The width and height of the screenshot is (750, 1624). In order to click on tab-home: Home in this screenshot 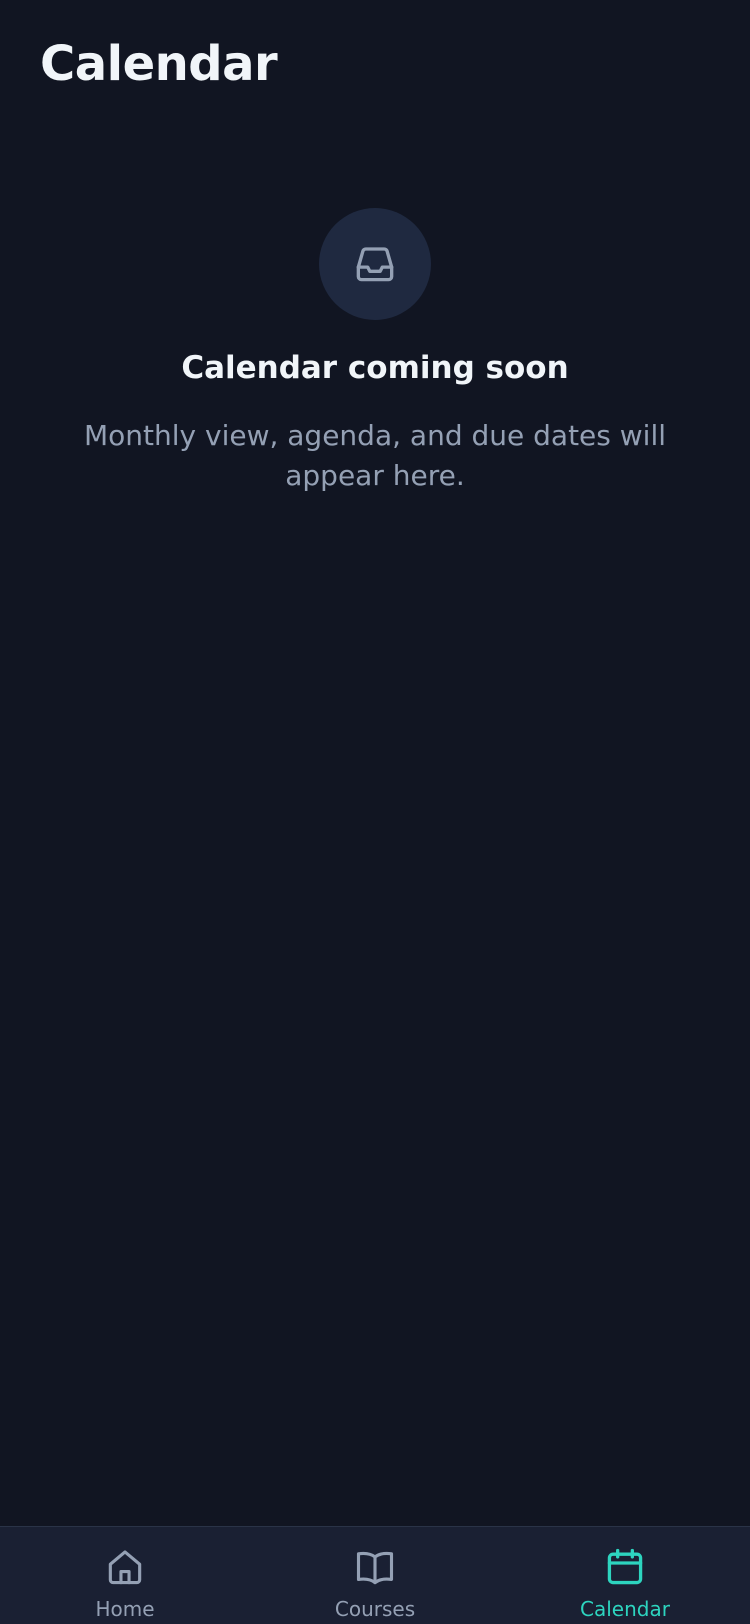, I will do `click(125, 1575)`.